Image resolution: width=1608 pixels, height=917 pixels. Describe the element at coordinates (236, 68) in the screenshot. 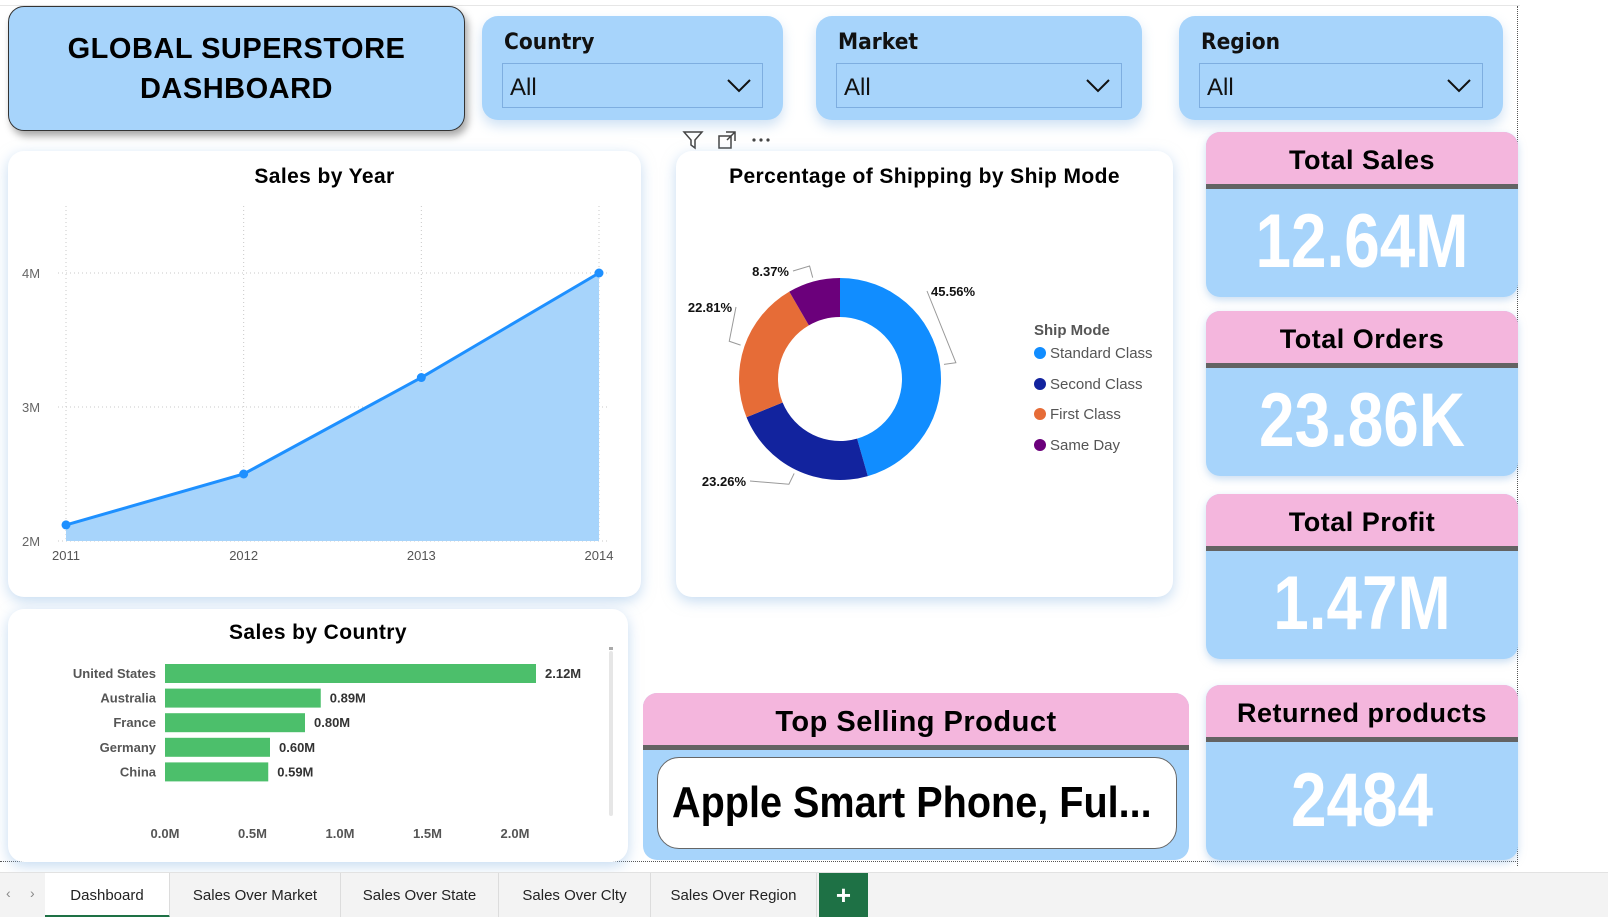

I see `dashboard-title-box: GLOBAL SUPERSTORE DASHBOARD` at that location.